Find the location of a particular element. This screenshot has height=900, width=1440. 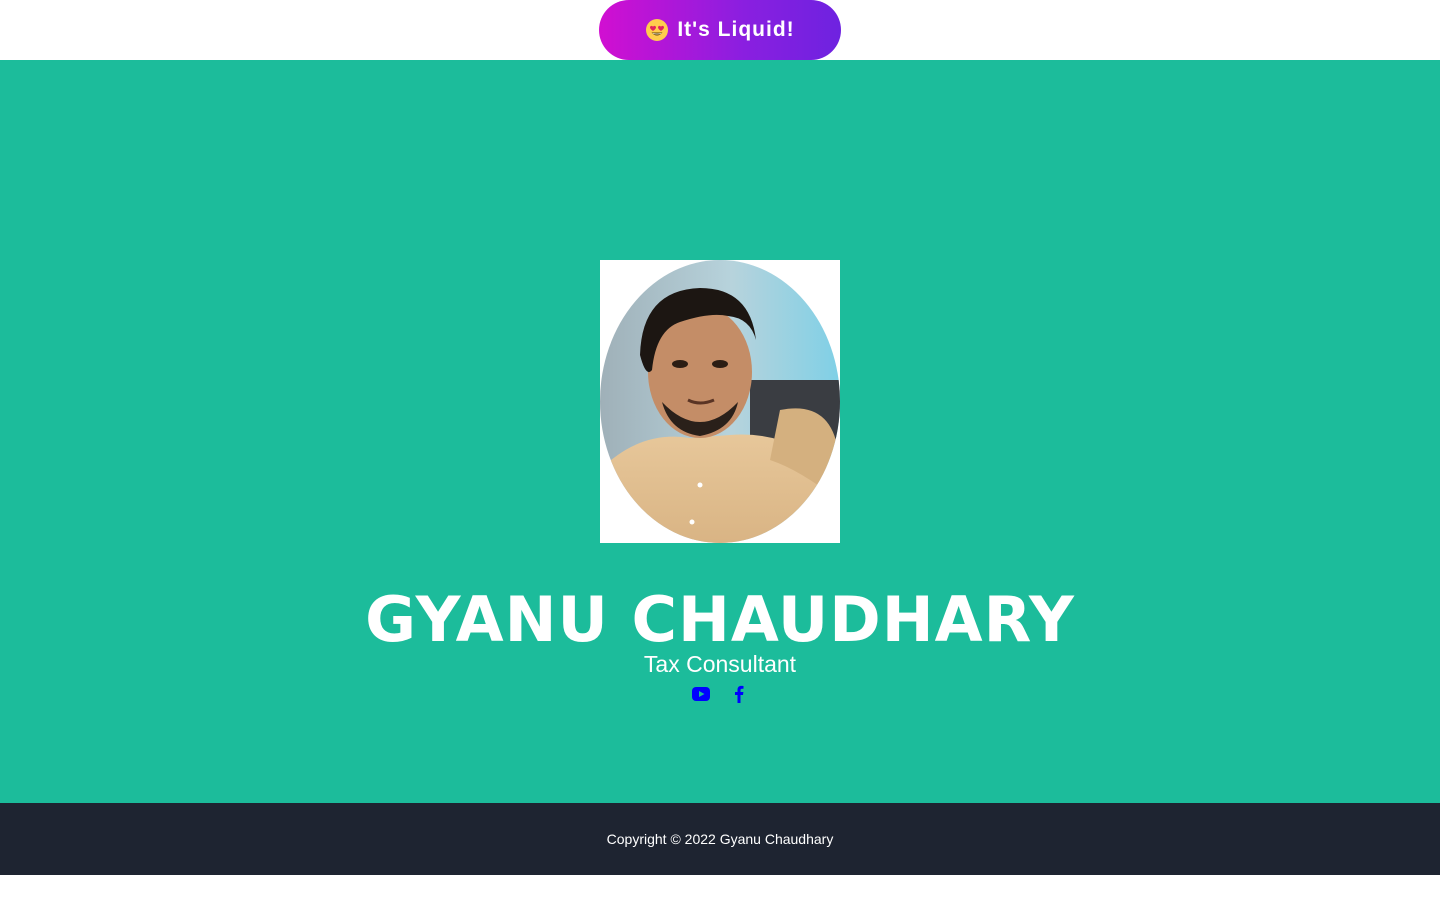

facebook-icon is located at coordinates (739, 694).